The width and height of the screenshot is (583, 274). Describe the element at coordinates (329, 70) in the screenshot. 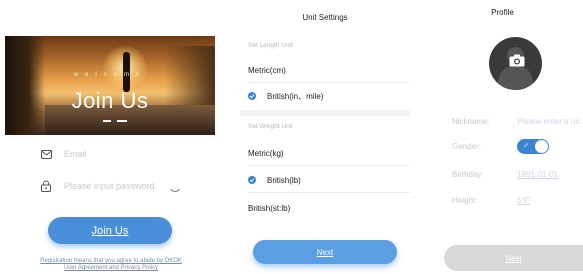

I see `option-metric-cm: Metric(cm)` at that location.